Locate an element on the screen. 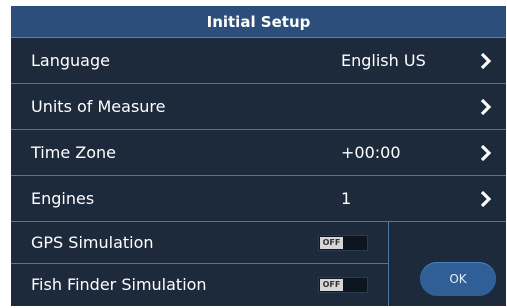 Image resolution: width=507 pixels, height=308 pixels. fish-finder-simulation-toggle: OFF is located at coordinates (343, 285).